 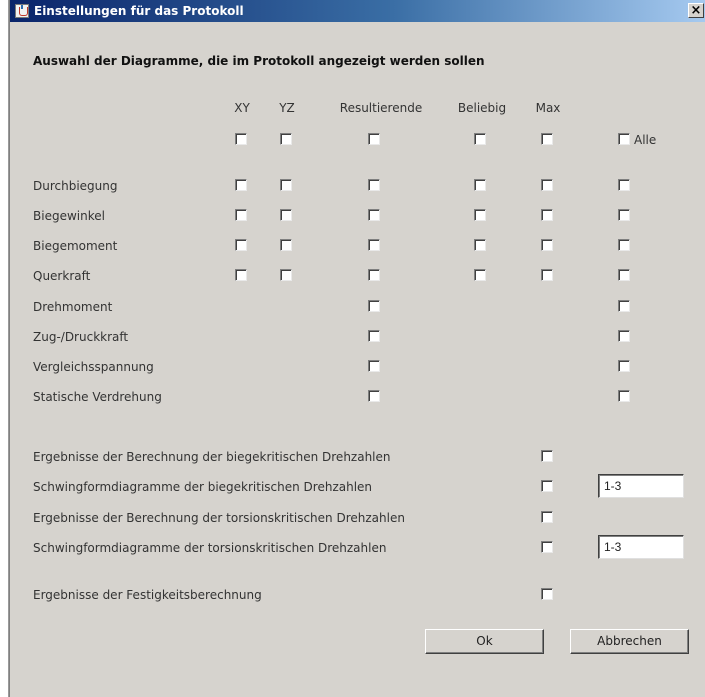 What do you see at coordinates (286, 185) in the screenshot?
I see `checkbox-durchbiegung-yz` at bounding box center [286, 185].